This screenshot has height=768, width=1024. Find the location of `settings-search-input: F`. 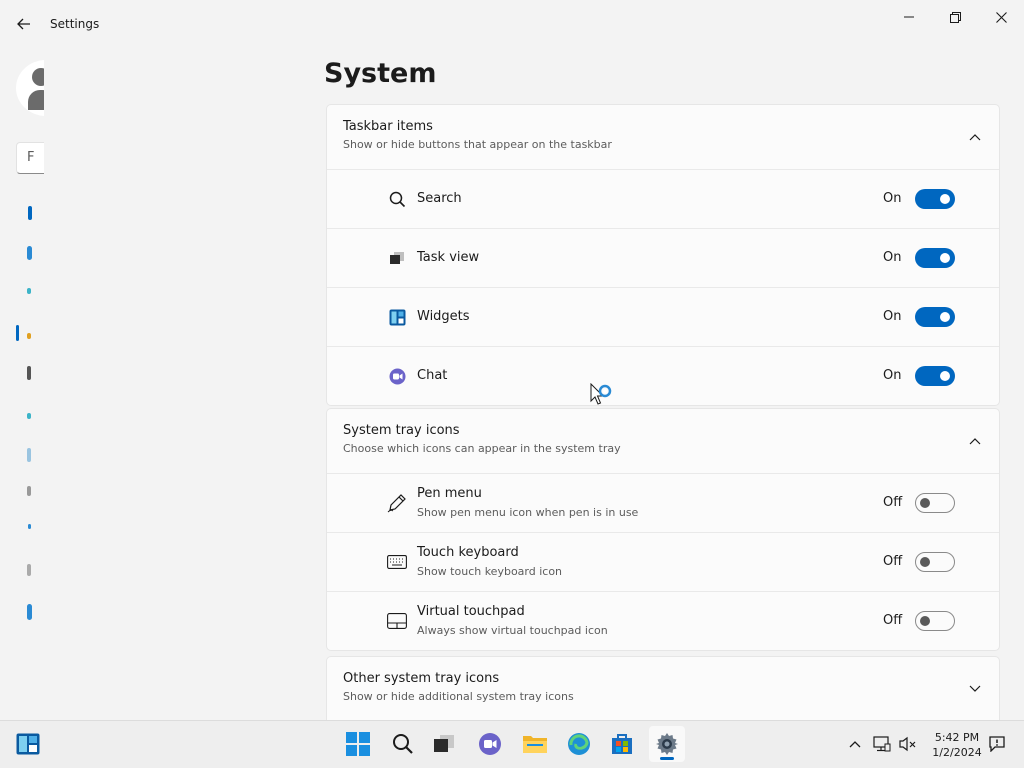

settings-search-input: F is located at coordinates (30, 158).